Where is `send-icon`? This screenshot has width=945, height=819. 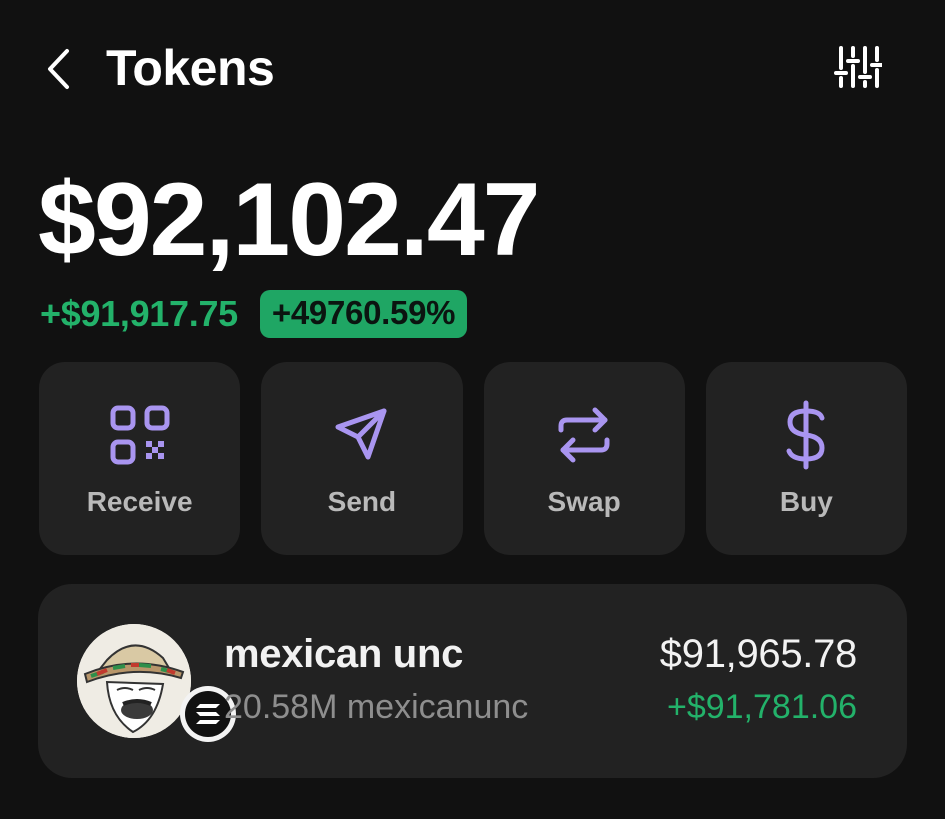 send-icon is located at coordinates (362, 435).